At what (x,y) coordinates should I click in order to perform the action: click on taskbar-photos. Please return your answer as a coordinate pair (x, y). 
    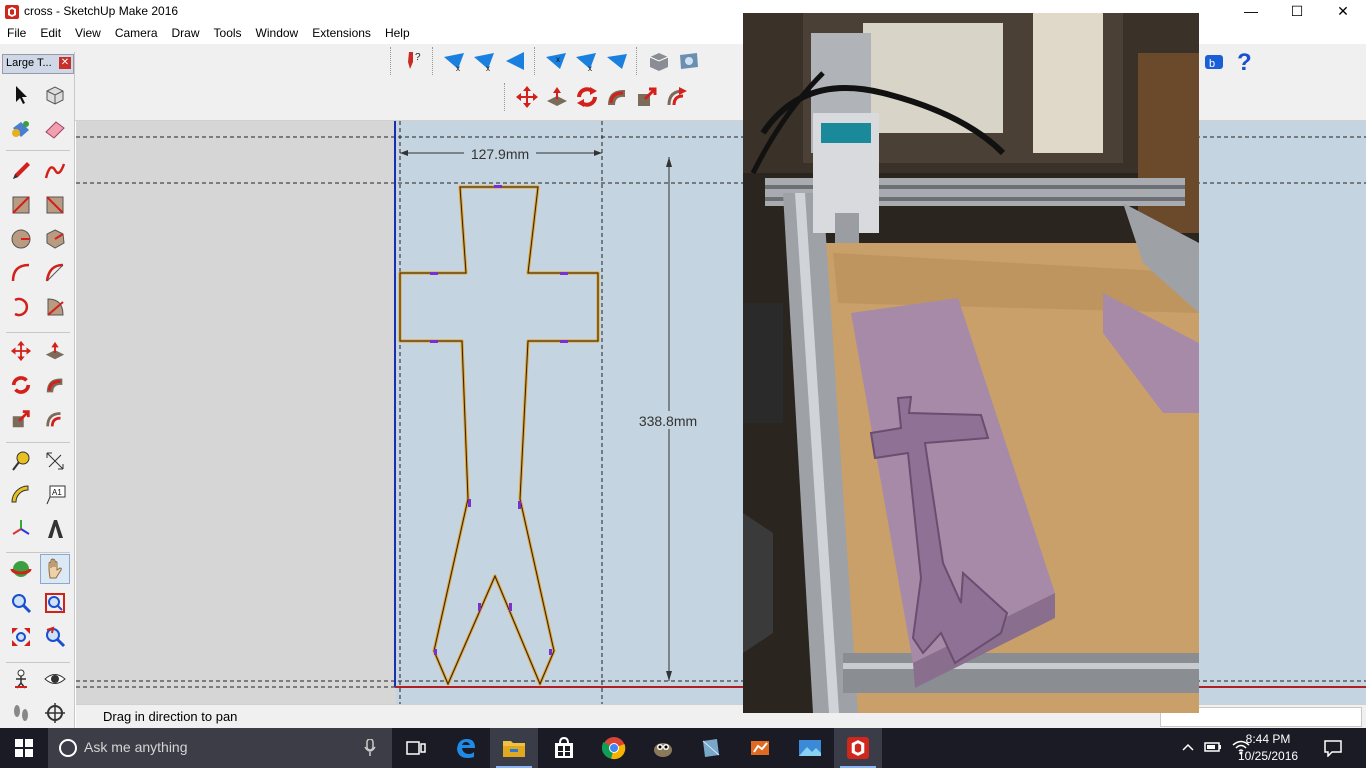
    Looking at the image, I should click on (810, 748).